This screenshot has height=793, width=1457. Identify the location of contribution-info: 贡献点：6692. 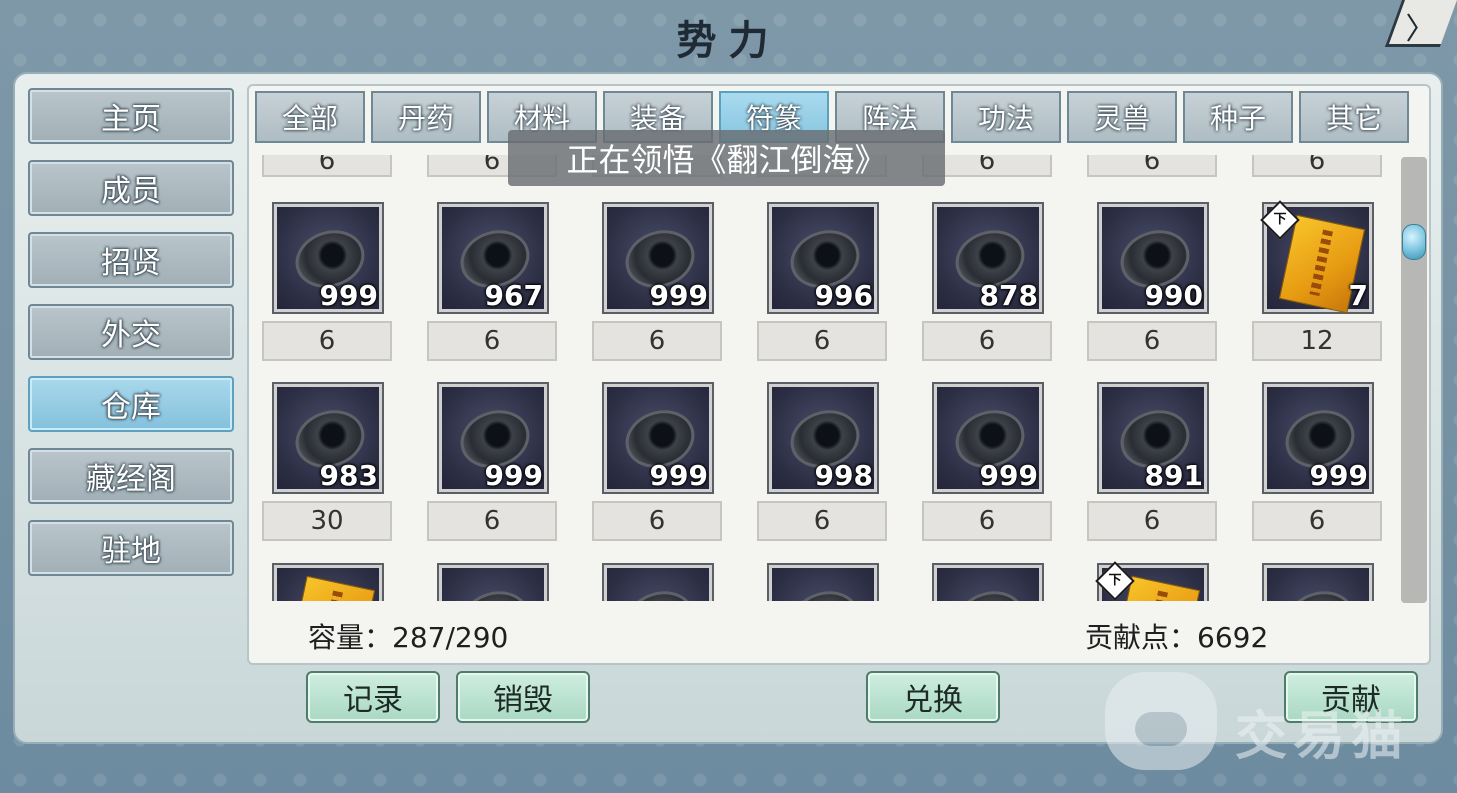
(1176, 636).